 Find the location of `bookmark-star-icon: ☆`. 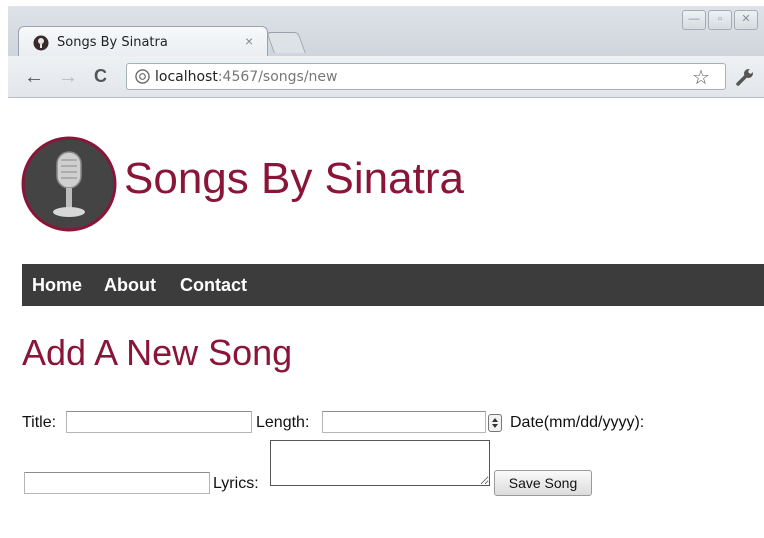

bookmark-star-icon: ☆ is located at coordinates (701, 77).